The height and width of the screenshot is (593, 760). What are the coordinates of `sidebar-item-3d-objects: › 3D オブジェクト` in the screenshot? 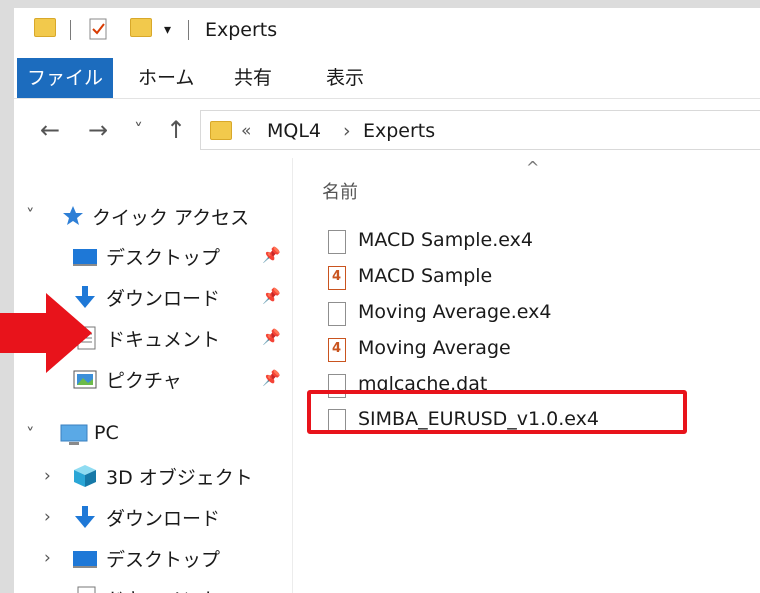 It's located at (153, 477).